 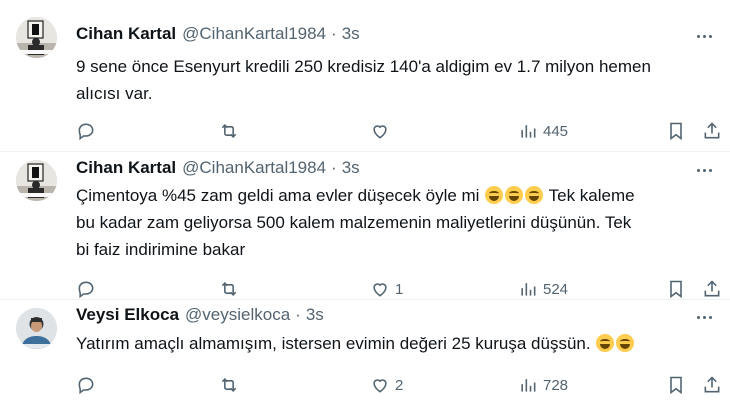 I want to click on views-count: 728, so click(x=556, y=385).